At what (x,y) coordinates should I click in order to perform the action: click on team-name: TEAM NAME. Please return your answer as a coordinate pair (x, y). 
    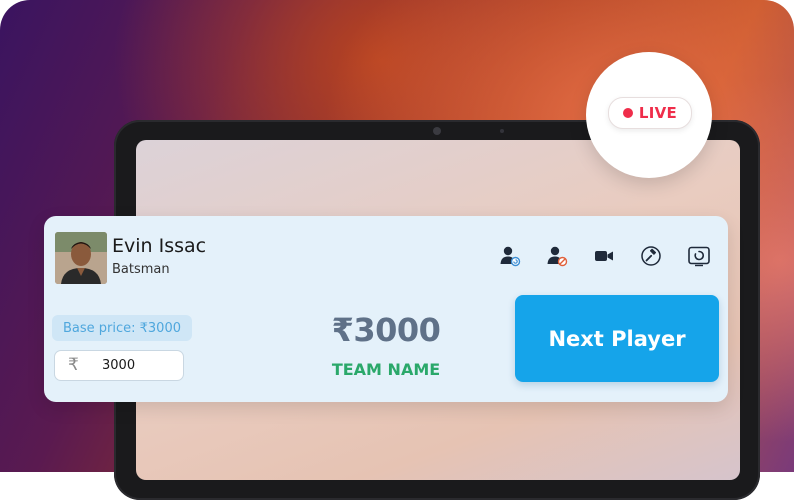
    Looking at the image, I should click on (386, 369).